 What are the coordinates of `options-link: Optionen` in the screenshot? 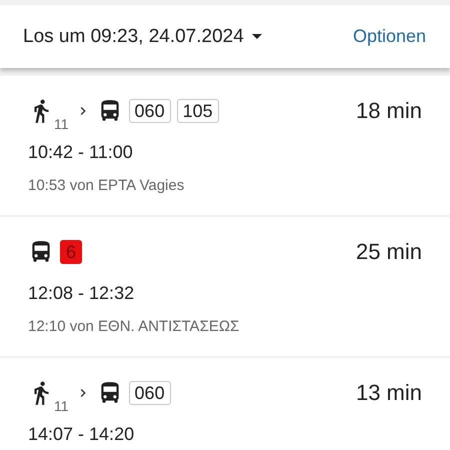 It's located at (389, 36).